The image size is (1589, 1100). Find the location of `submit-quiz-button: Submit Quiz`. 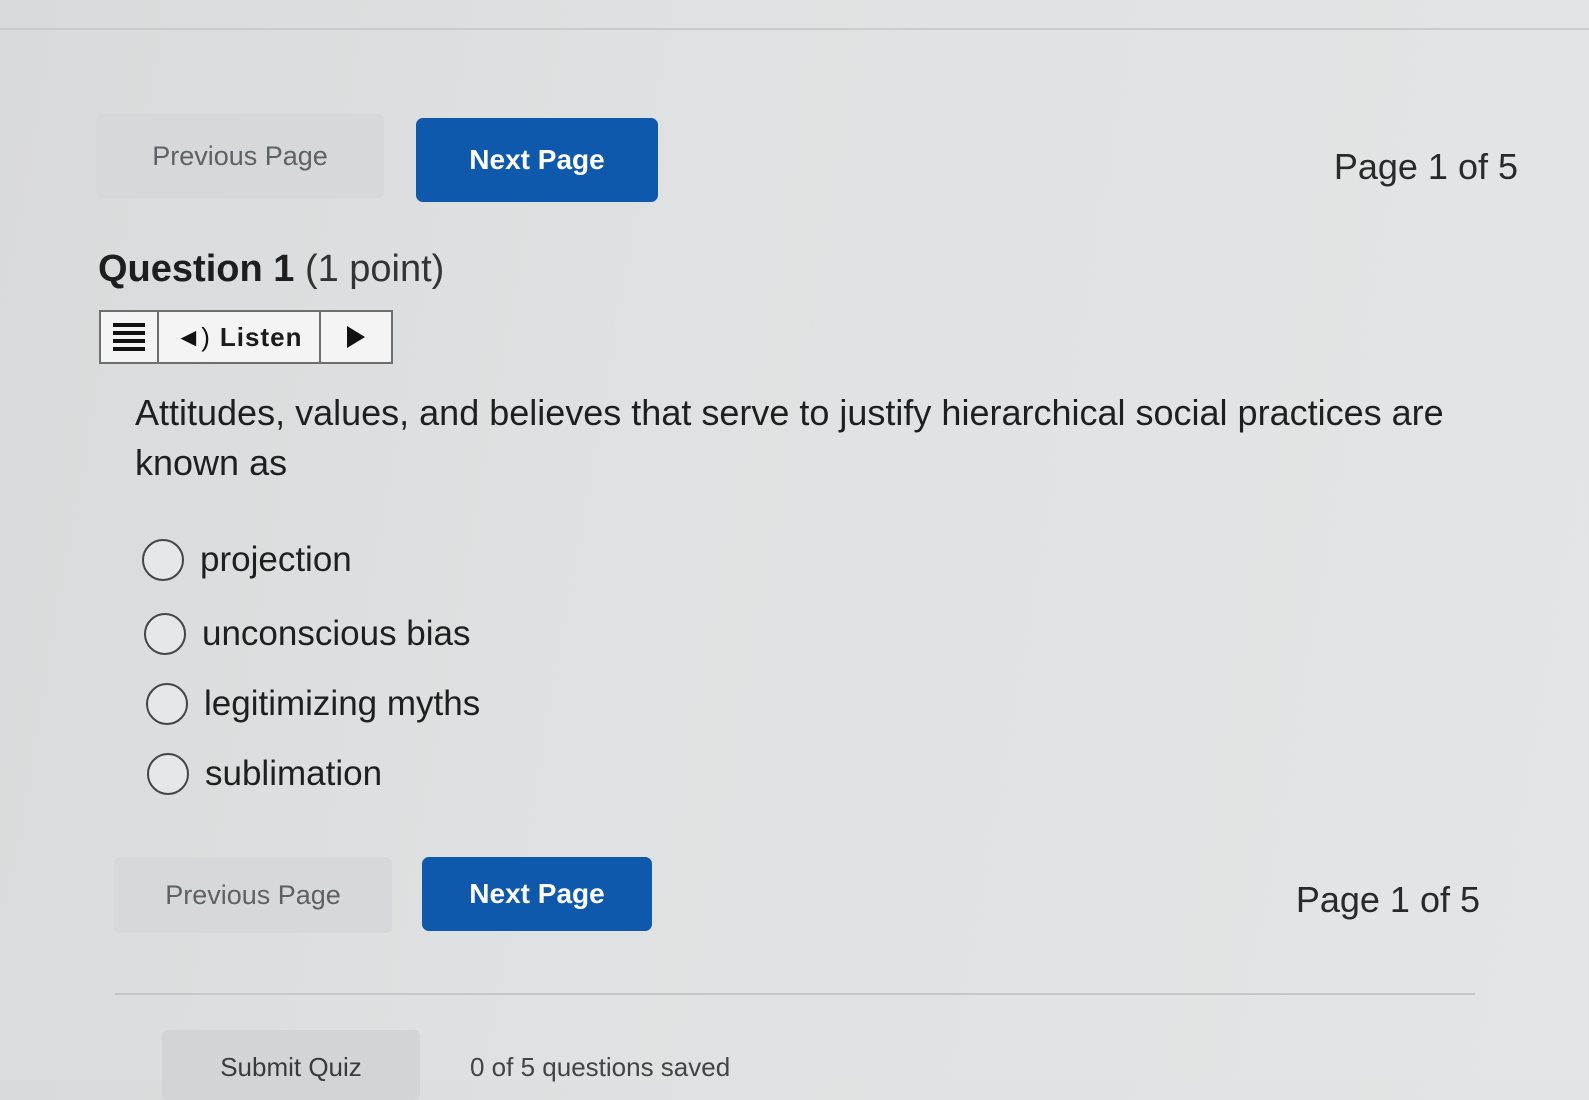

submit-quiz-button: Submit Quiz is located at coordinates (291, 1065).